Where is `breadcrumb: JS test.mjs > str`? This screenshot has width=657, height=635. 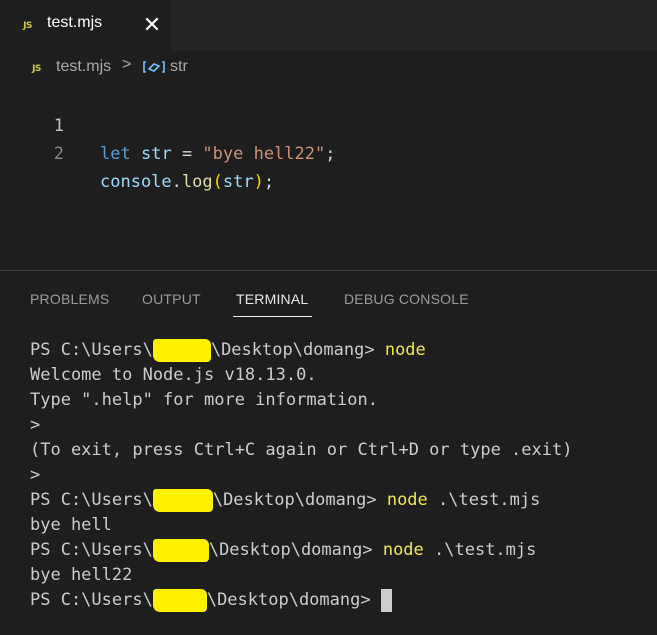 breadcrumb: JS test.mjs > str is located at coordinates (328, 67).